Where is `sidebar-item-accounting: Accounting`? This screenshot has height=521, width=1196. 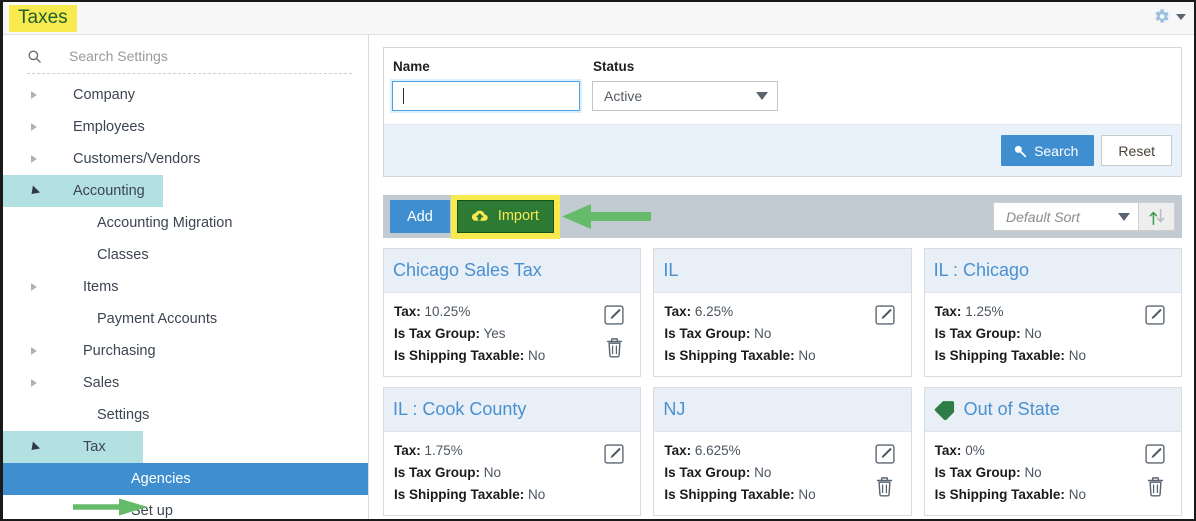 sidebar-item-accounting: Accounting is located at coordinates (83, 191).